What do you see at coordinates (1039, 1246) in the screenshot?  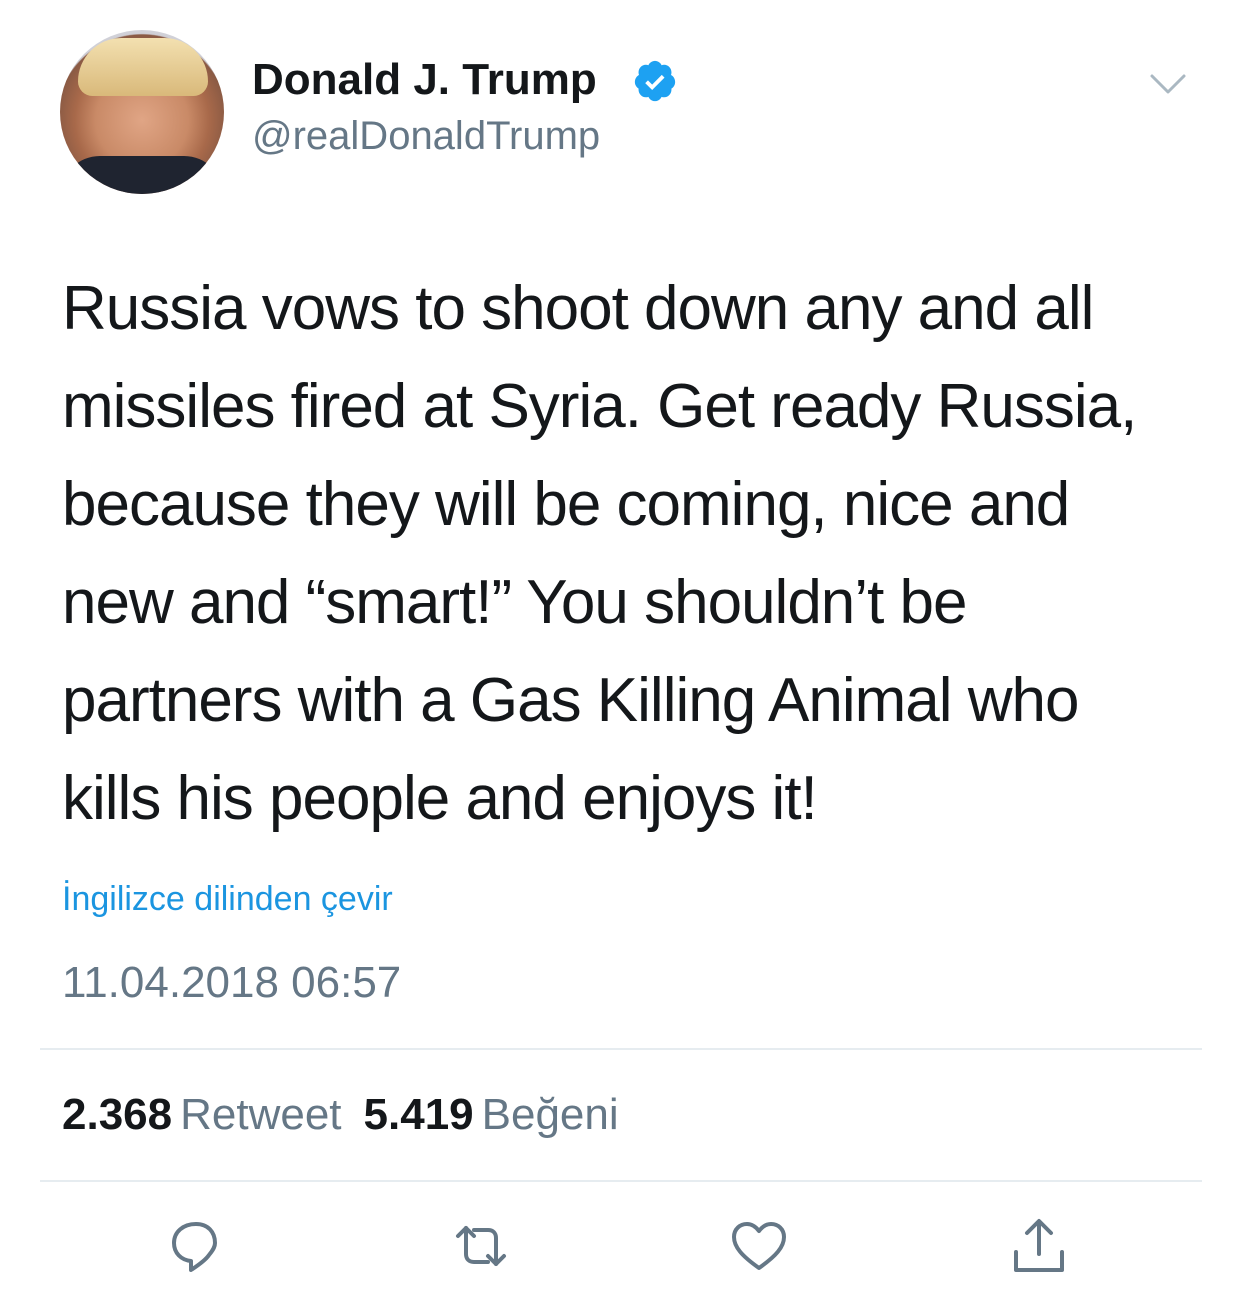 I see `share-icon` at bounding box center [1039, 1246].